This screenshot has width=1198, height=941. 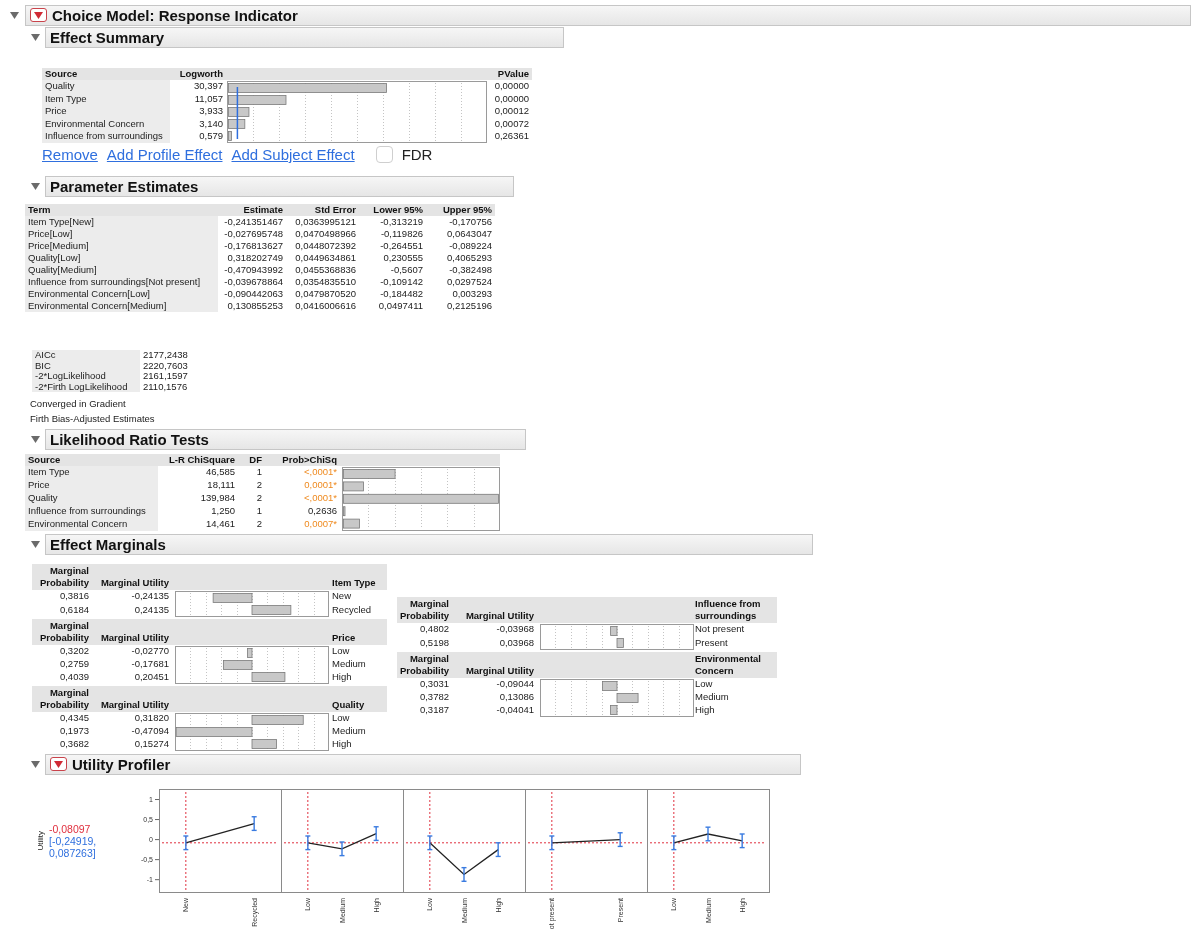 I want to click on table-cell-text: 0,4039, so click(x=74, y=678).